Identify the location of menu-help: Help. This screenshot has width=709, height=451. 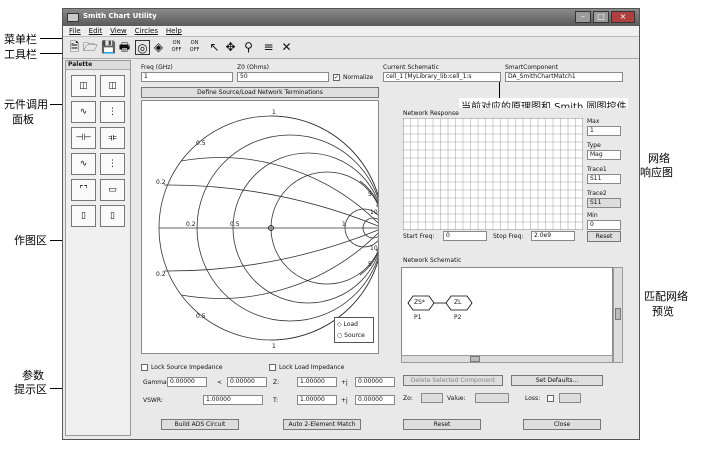
(174, 31).